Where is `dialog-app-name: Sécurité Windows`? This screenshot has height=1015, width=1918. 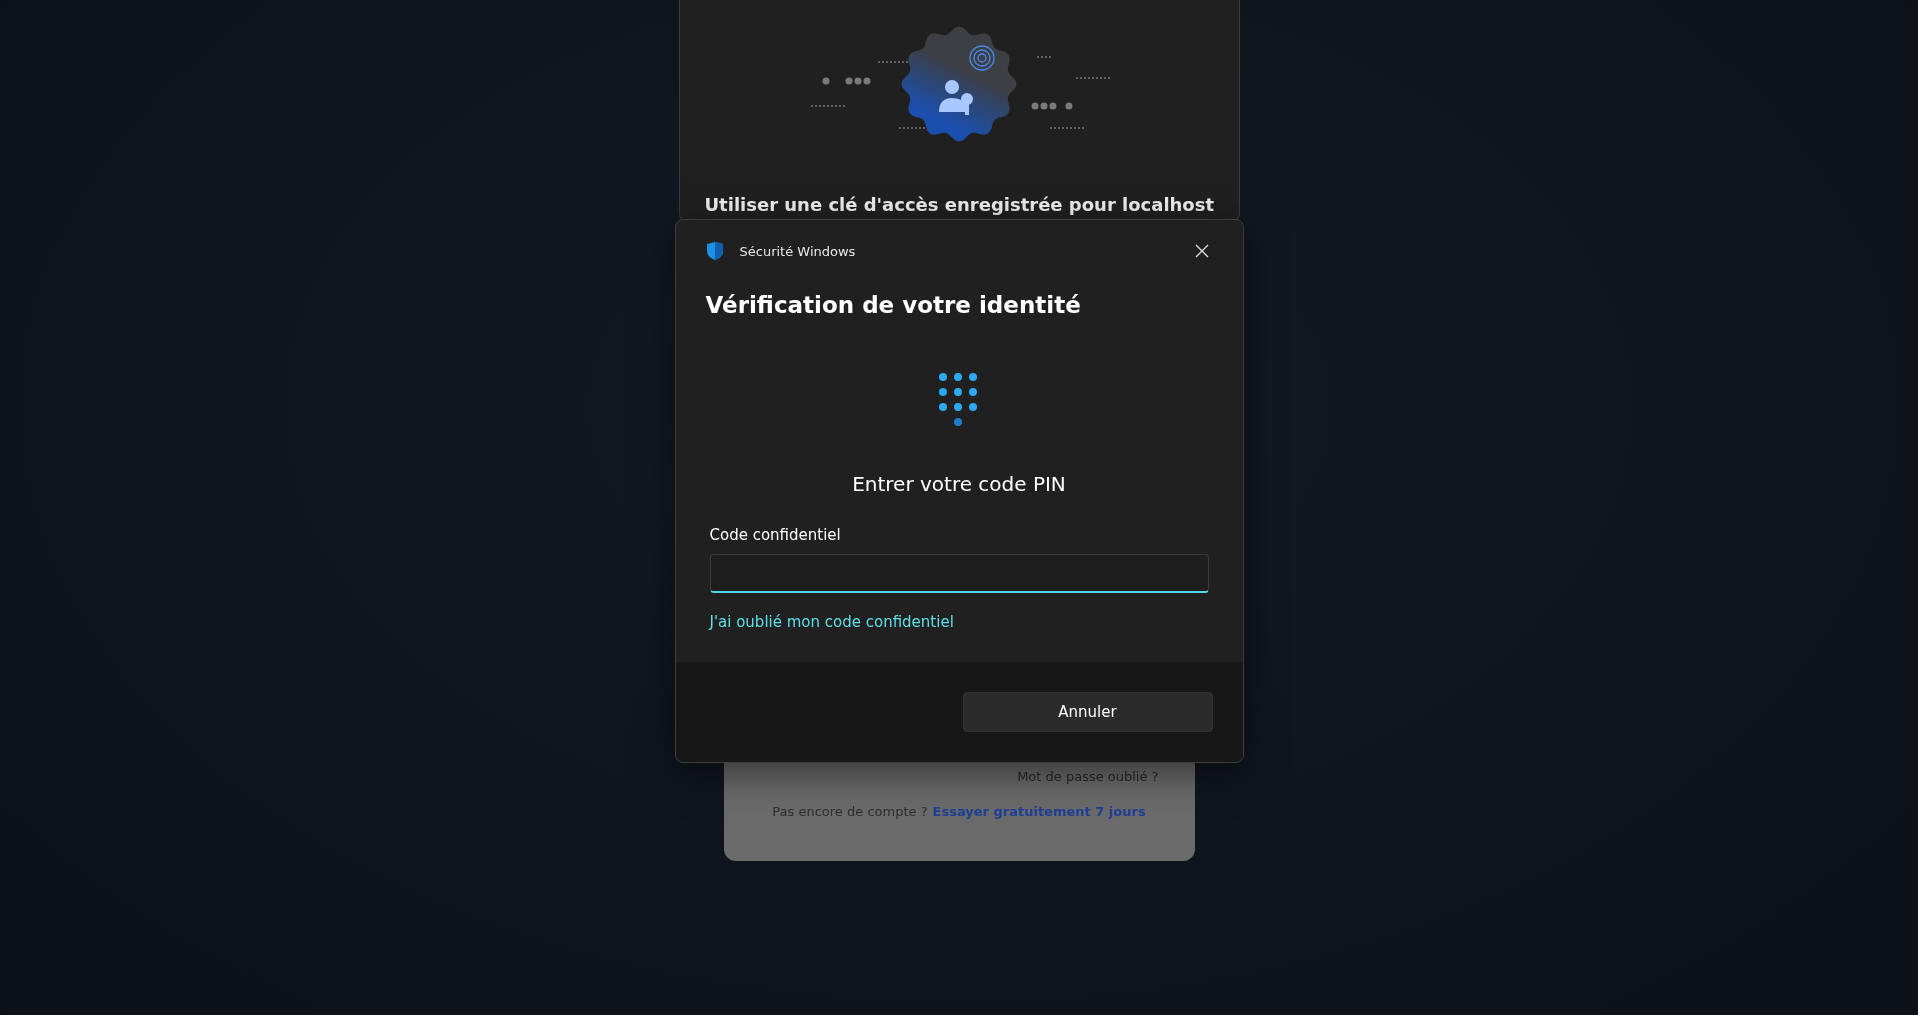
dialog-app-name: Sécurité Windows is located at coordinates (798, 251).